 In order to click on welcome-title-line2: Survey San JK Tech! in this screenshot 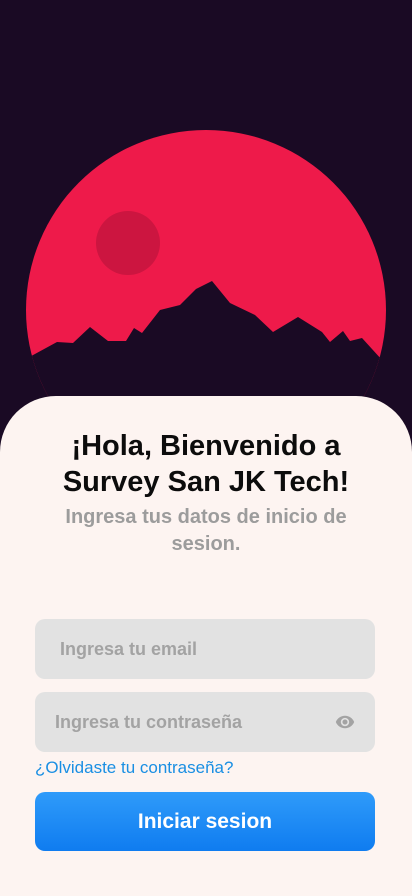, I will do `click(206, 482)`.